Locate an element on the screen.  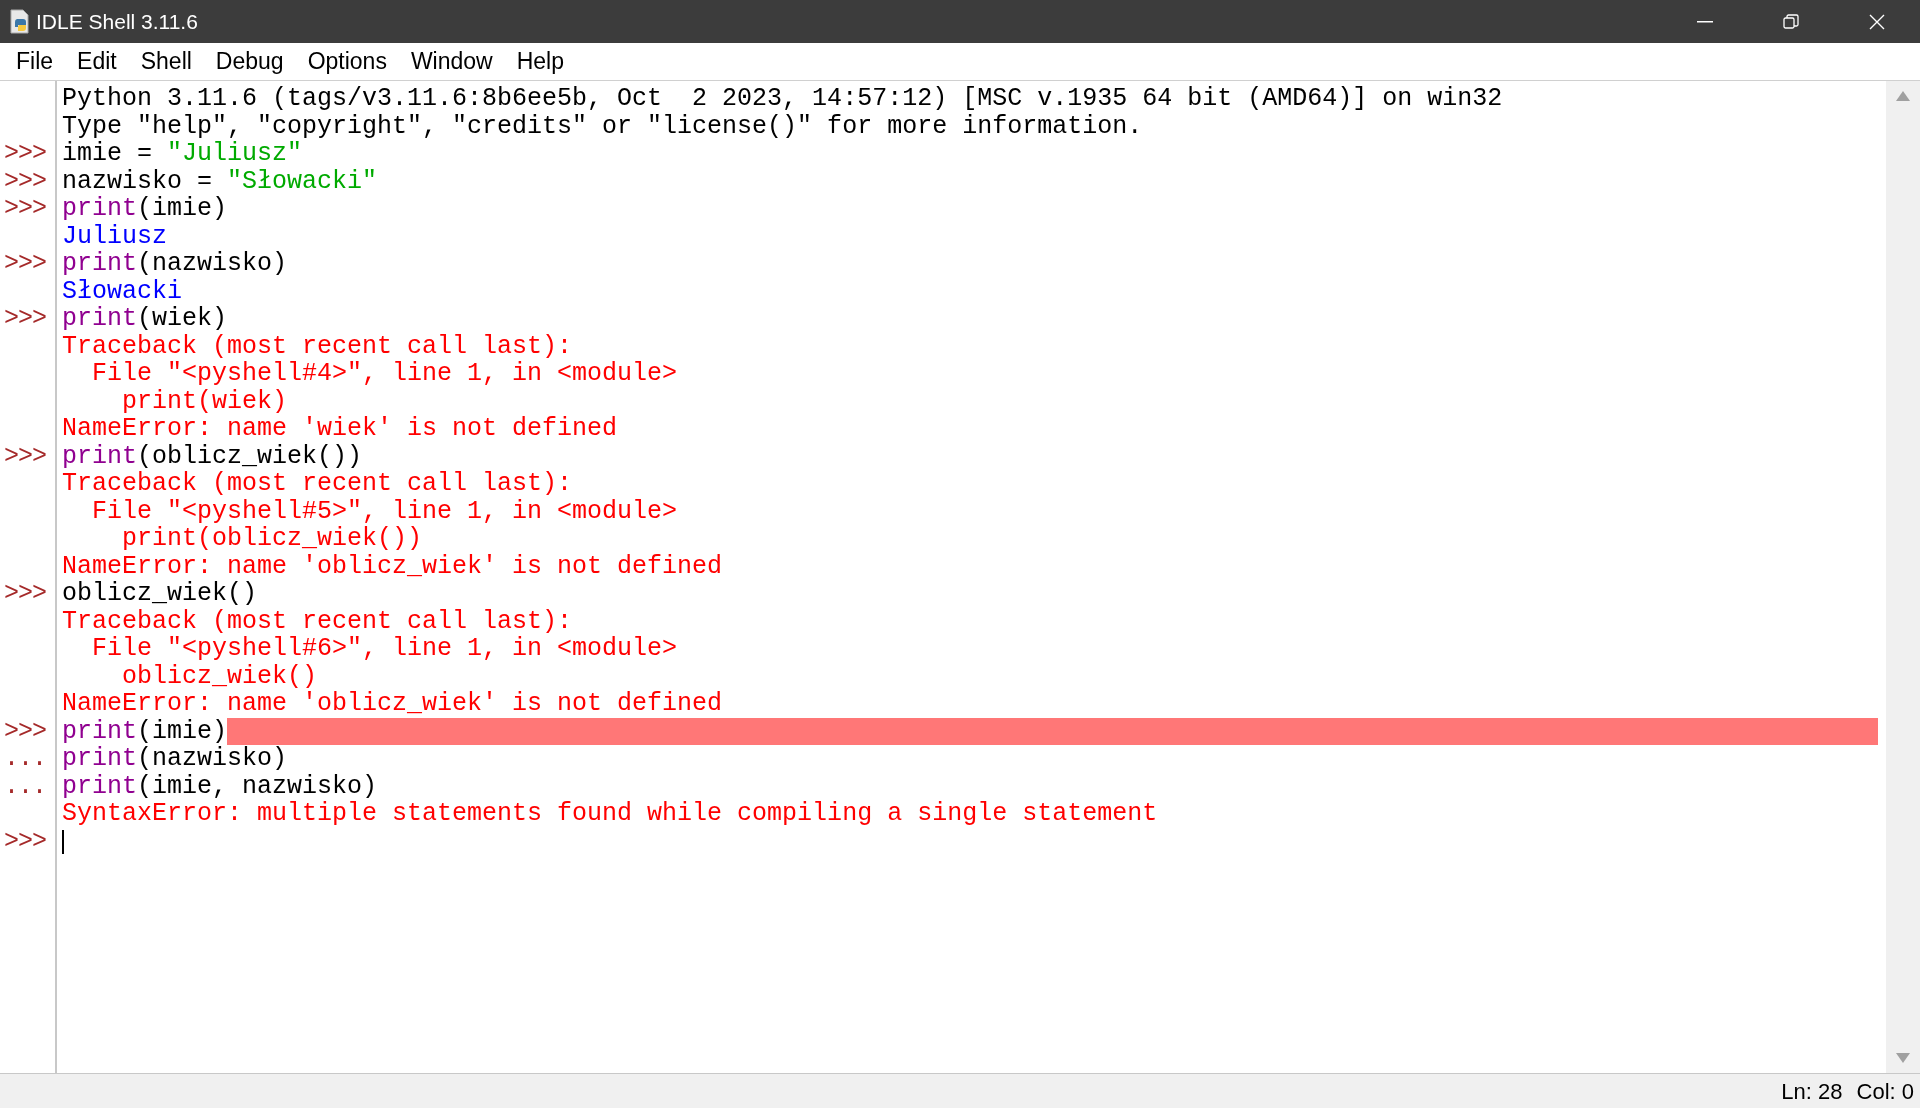
menu-item: Help is located at coordinates (540, 61).